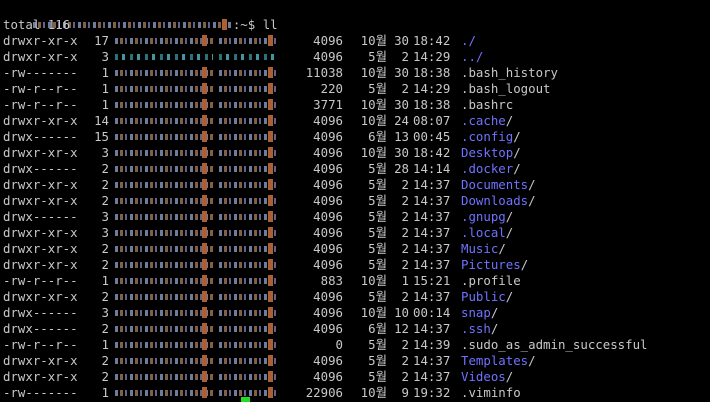 Image resolution: width=710 pixels, height=402 pixels. I want to click on listing-row: drwxr-xr-x 2 4096 5월 2 14:37 Downloads/, so click(356, 201).